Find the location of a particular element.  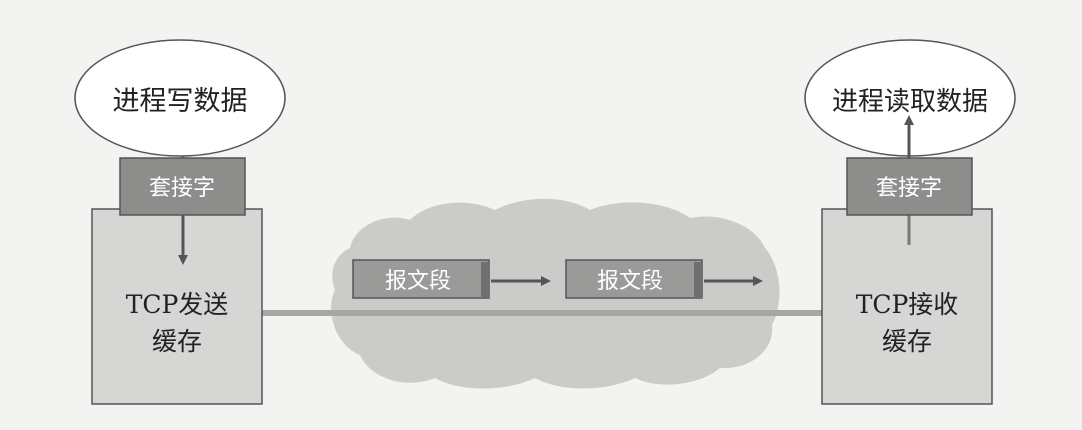

segment-1: 报文段 is located at coordinates (421, 279).